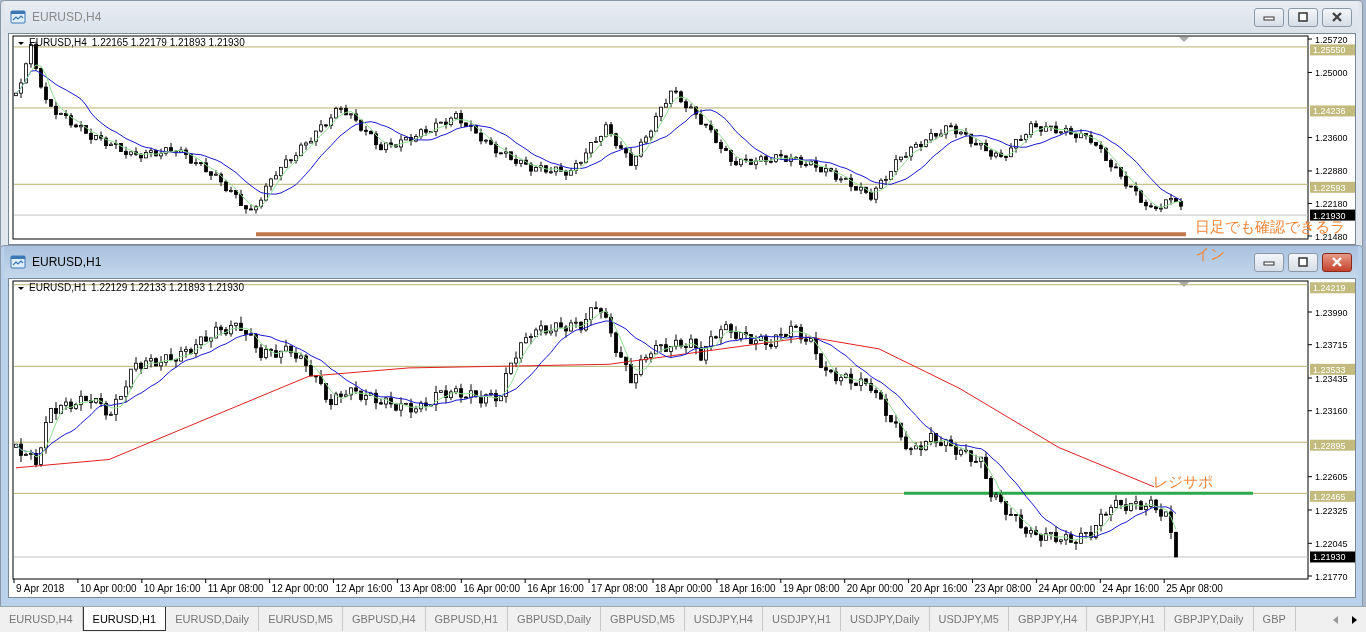 The image size is (1366, 632). I want to click on price-label: 1.22325, so click(1331, 510).